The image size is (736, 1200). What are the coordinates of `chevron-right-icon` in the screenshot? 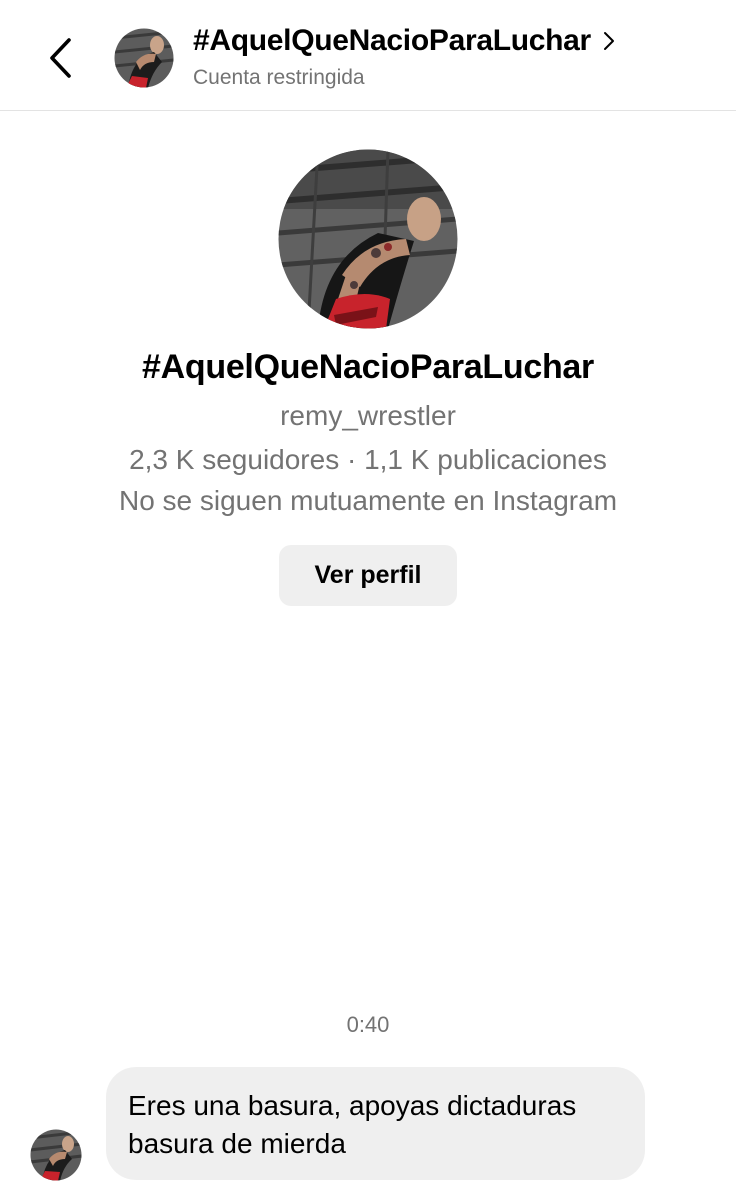 It's located at (610, 41).